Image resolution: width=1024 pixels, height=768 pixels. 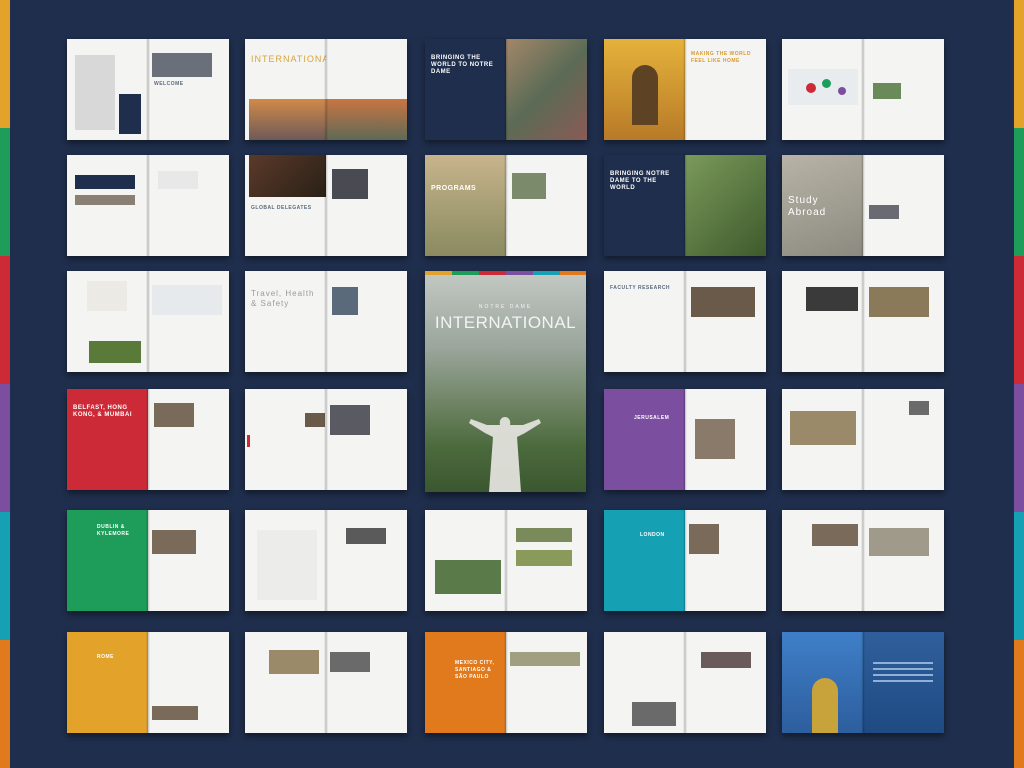 I want to click on spread-programs: PROGRAMS, so click(x=506, y=205).